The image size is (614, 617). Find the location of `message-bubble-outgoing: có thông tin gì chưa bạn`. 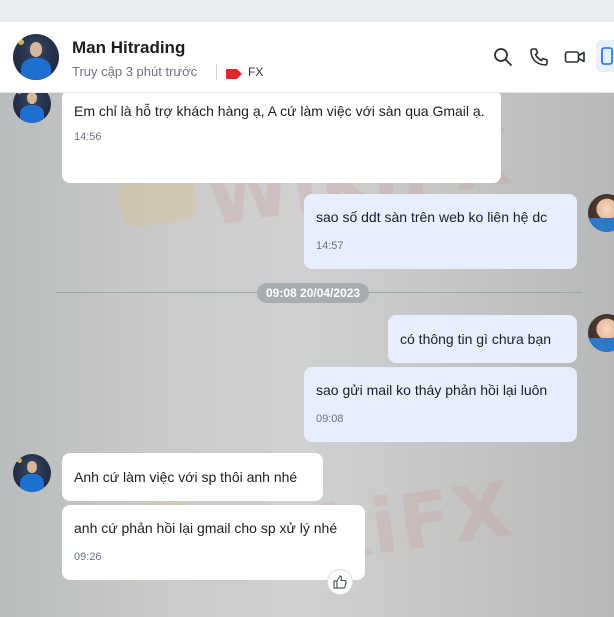

message-bubble-outgoing: có thông tin gì chưa bạn is located at coordinates (482, 339).